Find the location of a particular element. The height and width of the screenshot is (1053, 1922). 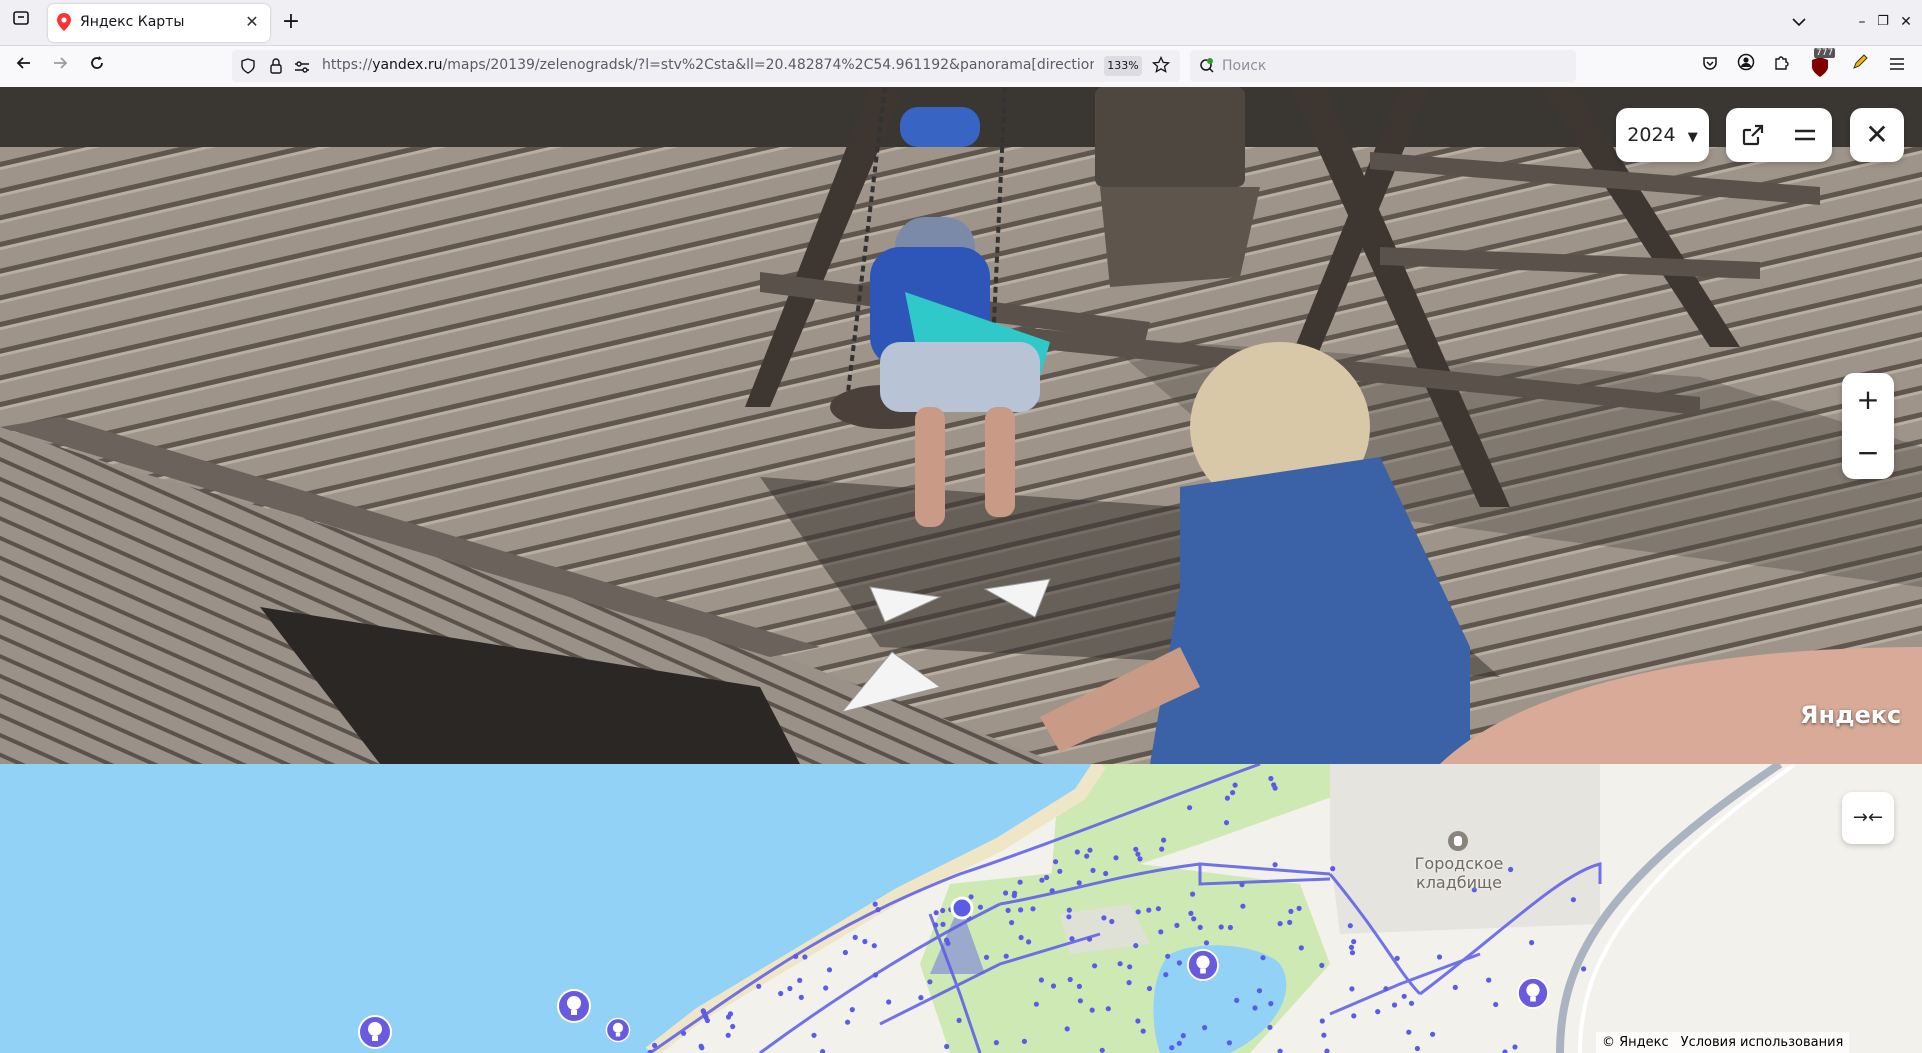

account-icon is located at coordinates (1746, 66).